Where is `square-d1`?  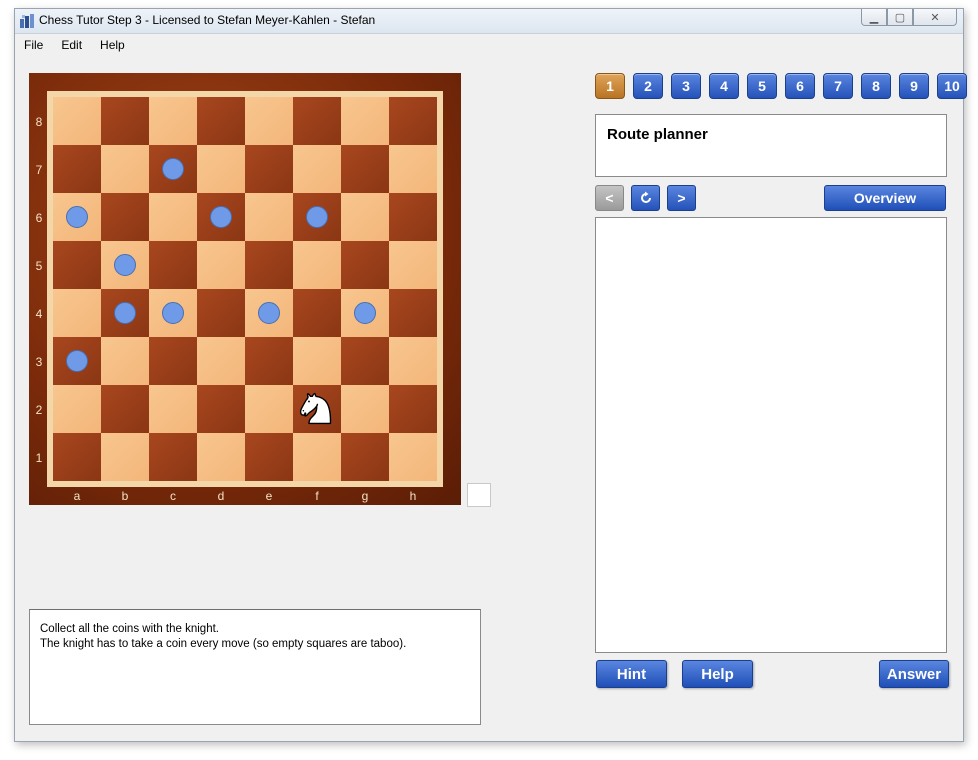 square-d1 is located at coordinates (221, 457).